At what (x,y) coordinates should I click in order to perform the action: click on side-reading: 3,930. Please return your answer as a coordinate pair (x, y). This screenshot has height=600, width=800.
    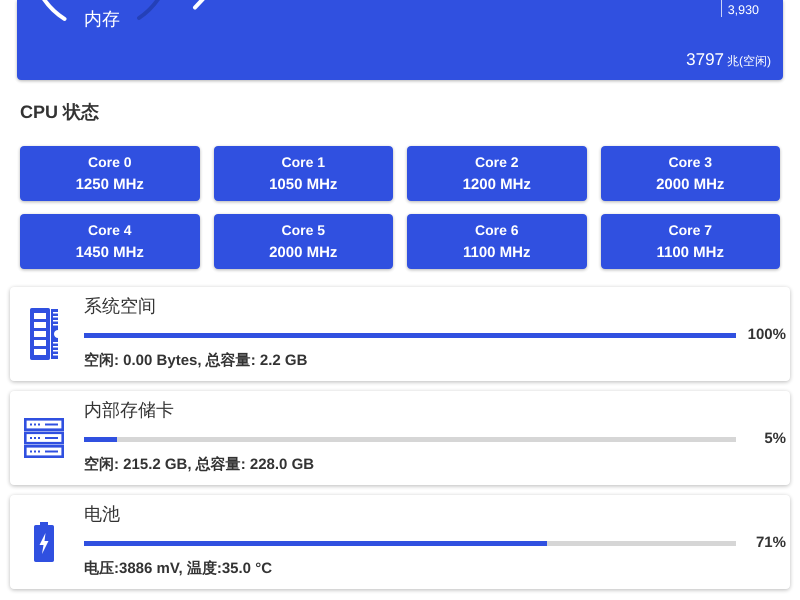
    Looking at the image, I should click on (743, 10).